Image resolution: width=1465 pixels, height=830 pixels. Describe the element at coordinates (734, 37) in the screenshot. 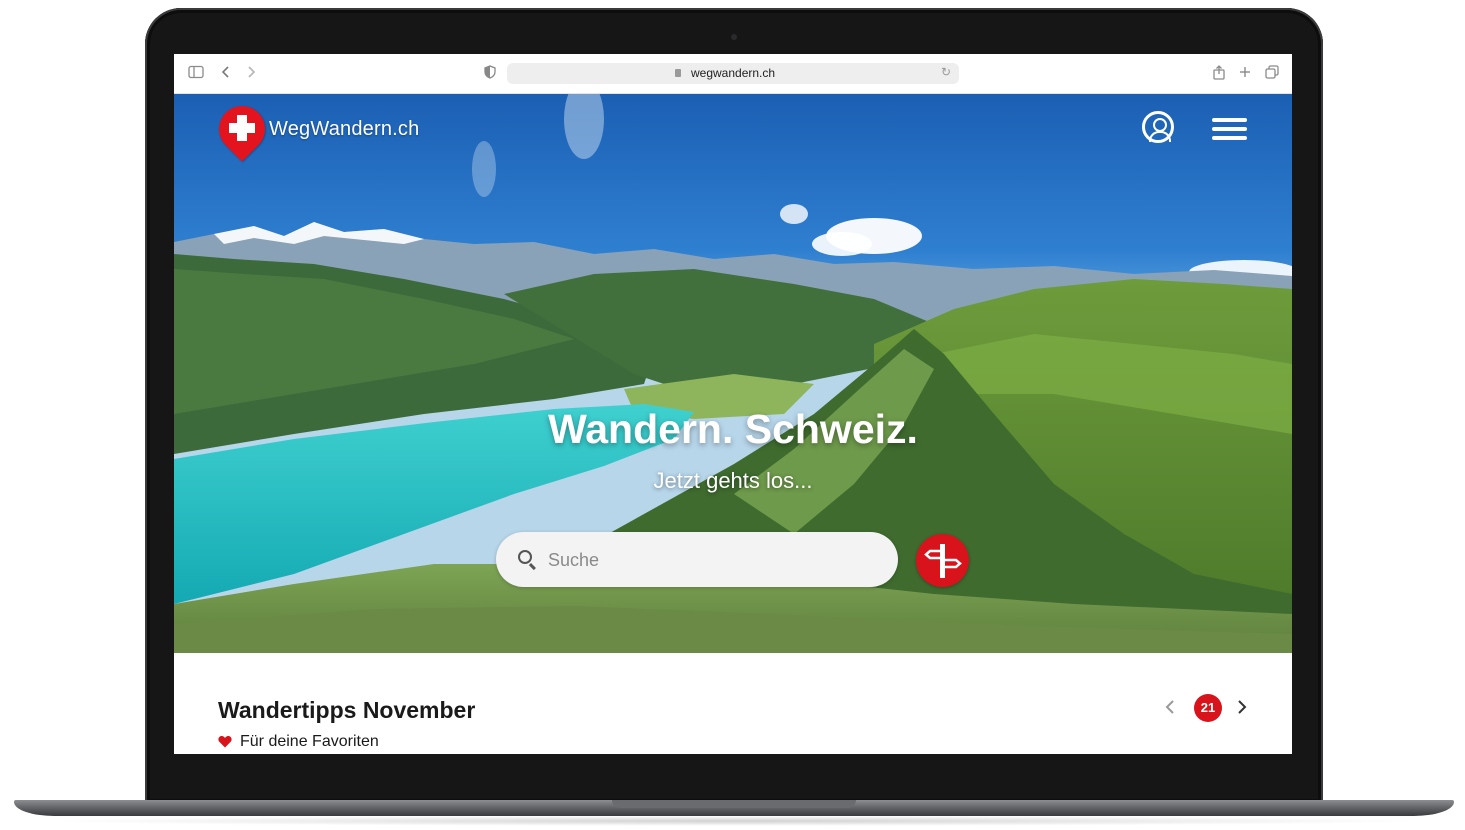

I see `webcam` at that location.